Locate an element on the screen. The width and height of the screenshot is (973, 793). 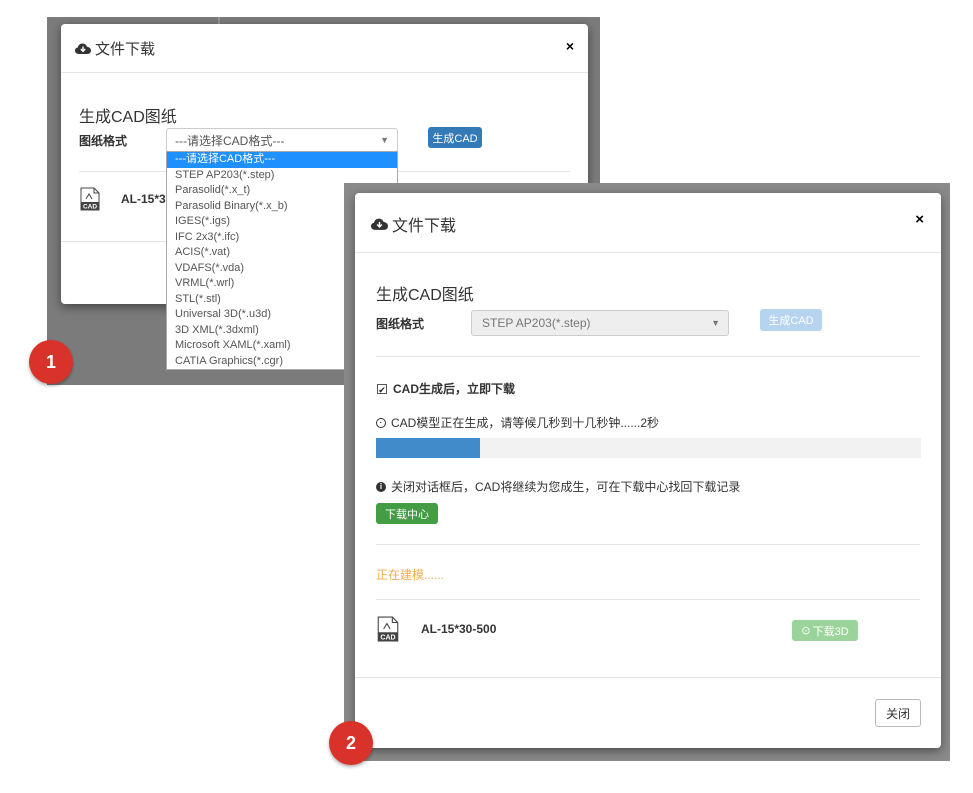
step-badge-2: 2 is located at coordinates (351, 743).